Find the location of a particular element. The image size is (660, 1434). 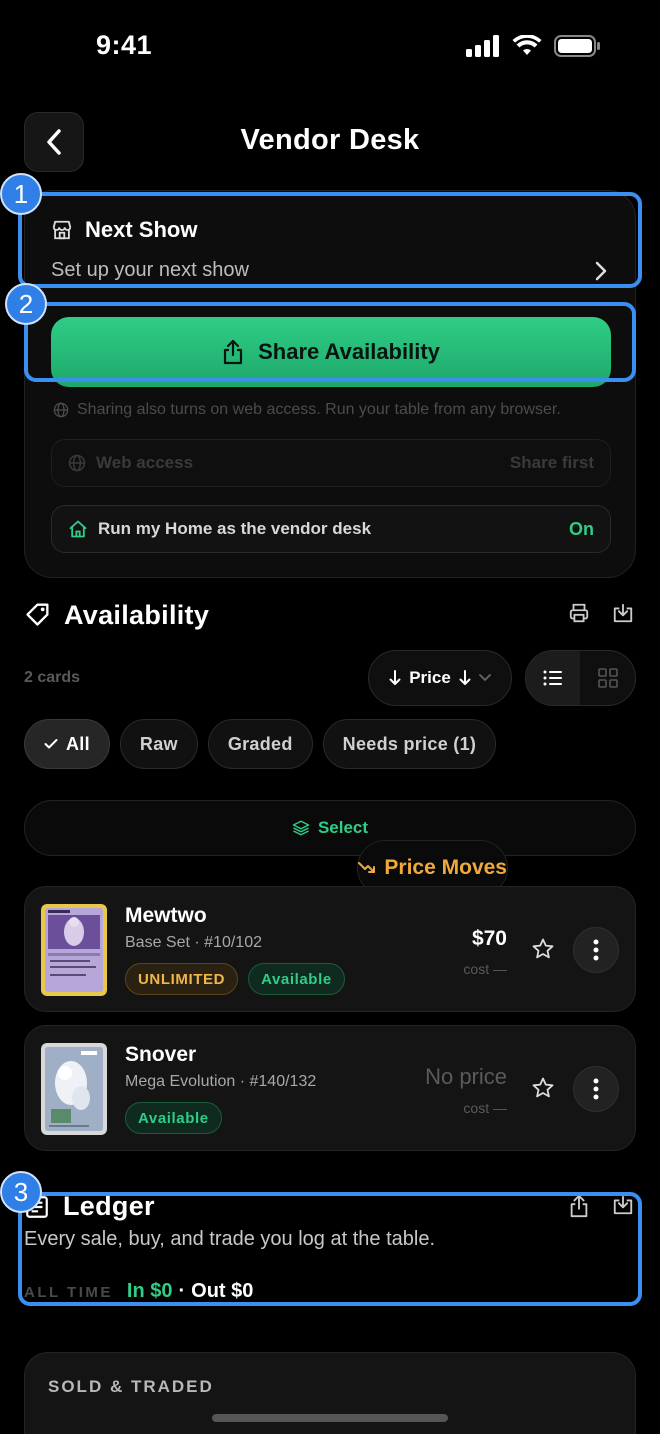

filter-chip-label: Graded is located at coordinates (260, 743).